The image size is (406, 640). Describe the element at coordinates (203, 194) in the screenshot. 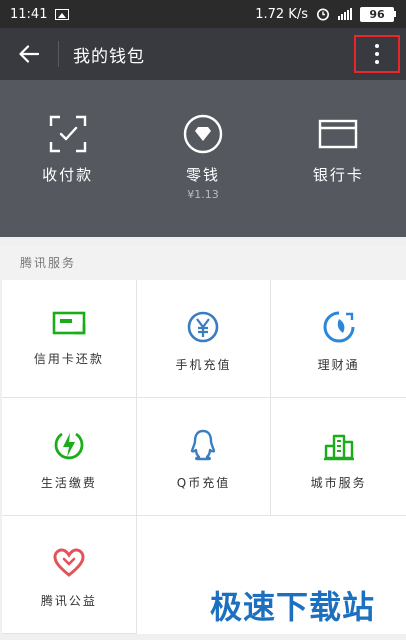

I see `change-amount: ¥1.13` at that location.